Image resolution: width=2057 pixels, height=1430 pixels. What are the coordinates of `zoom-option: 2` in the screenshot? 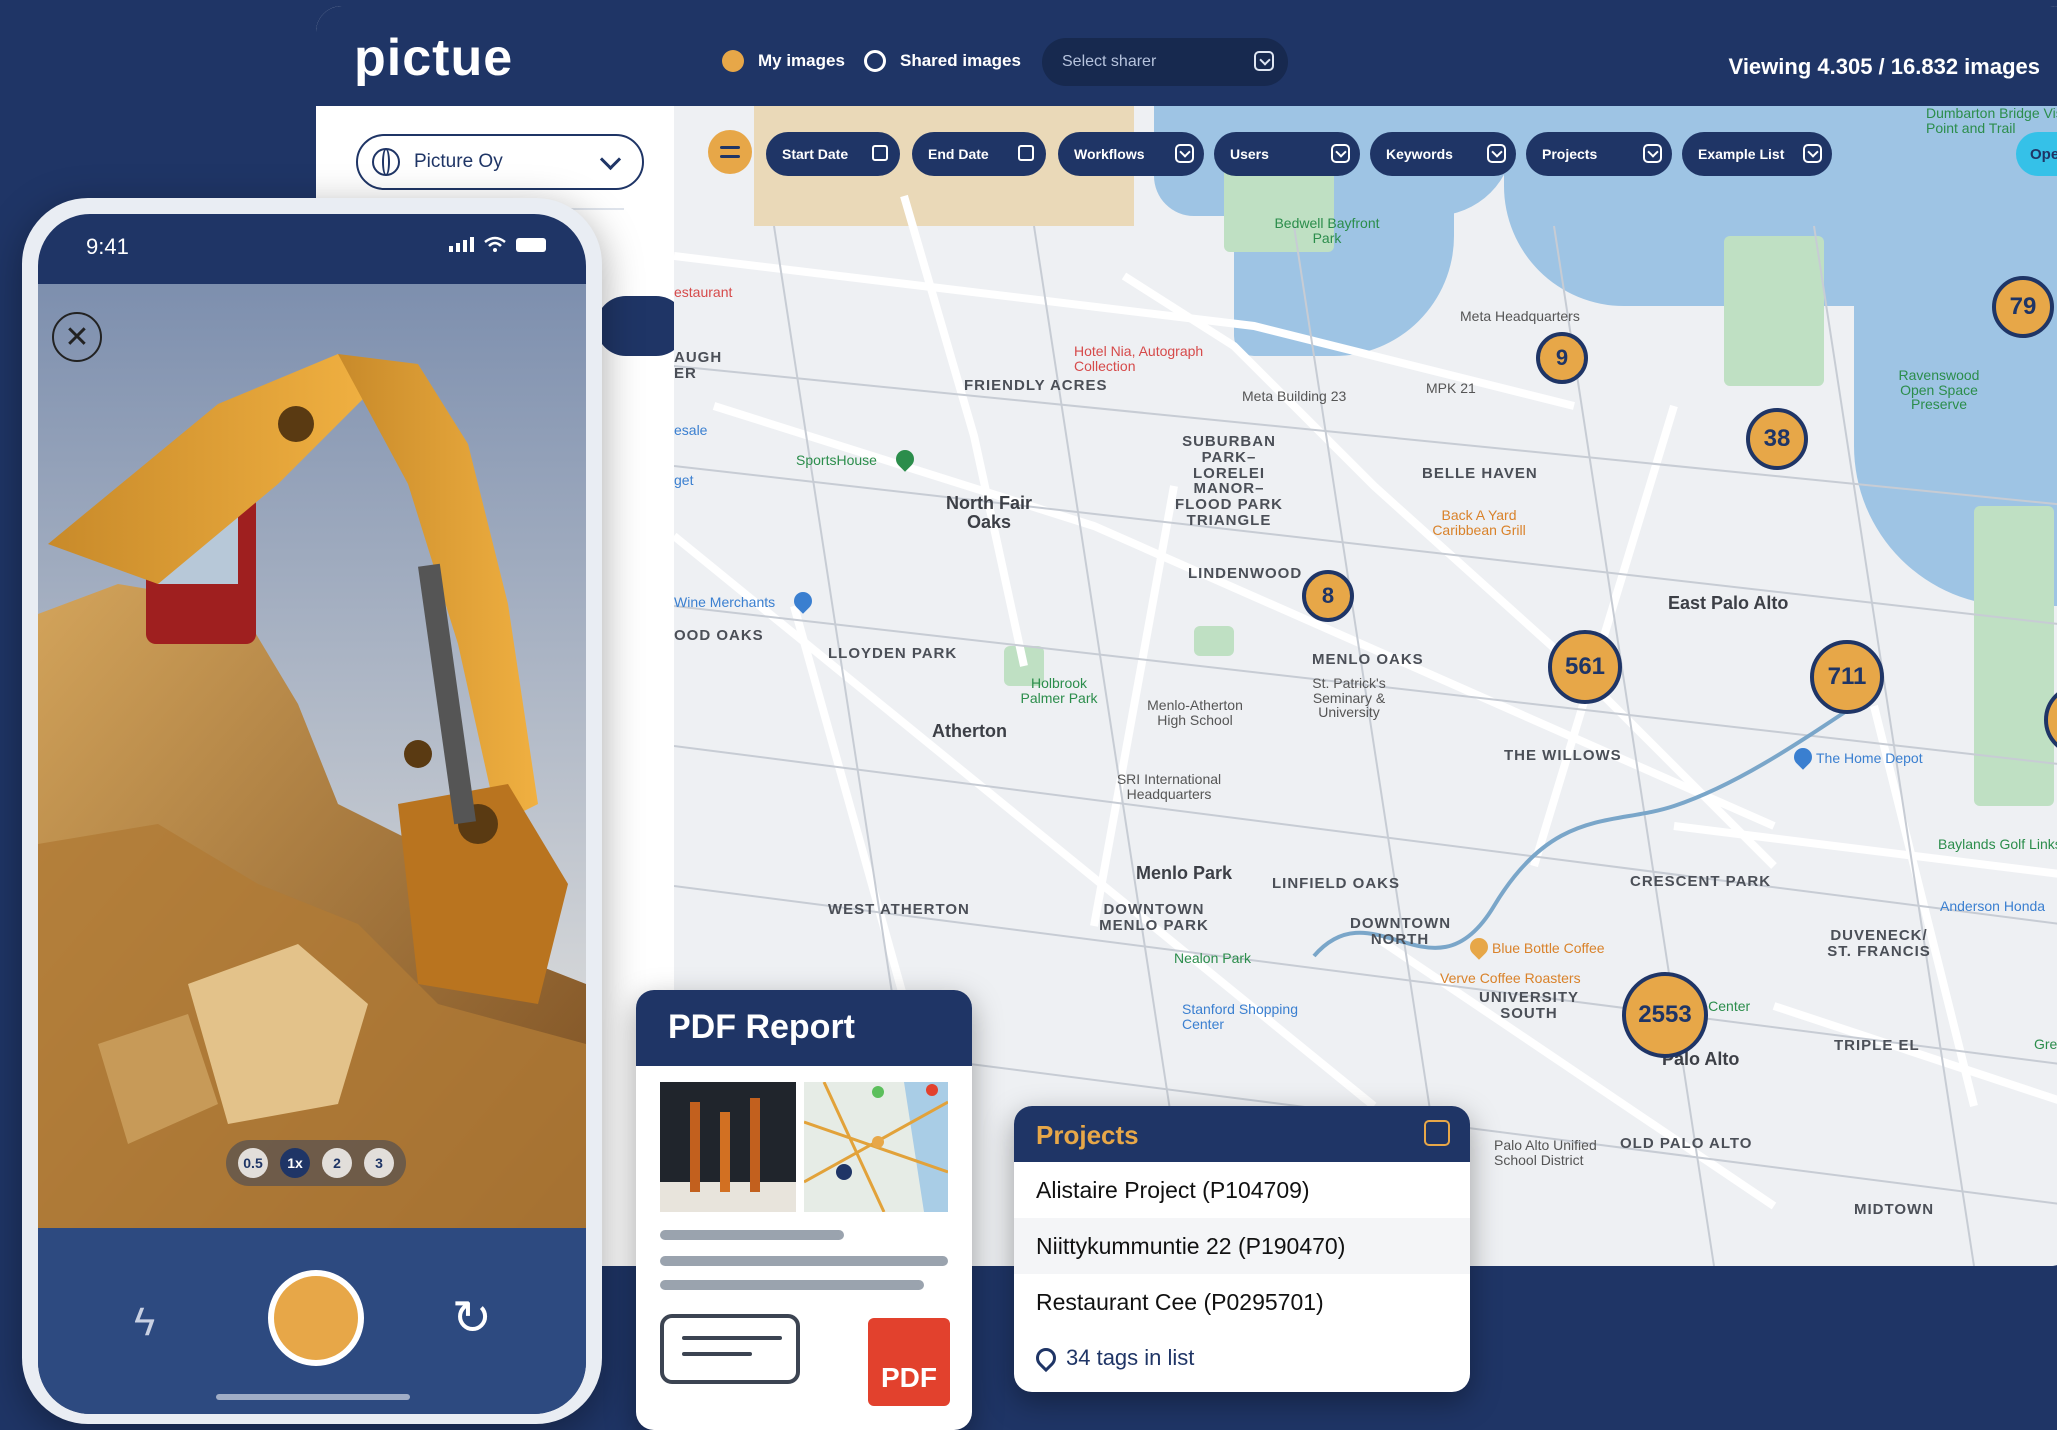 It's located at (337, 1163).